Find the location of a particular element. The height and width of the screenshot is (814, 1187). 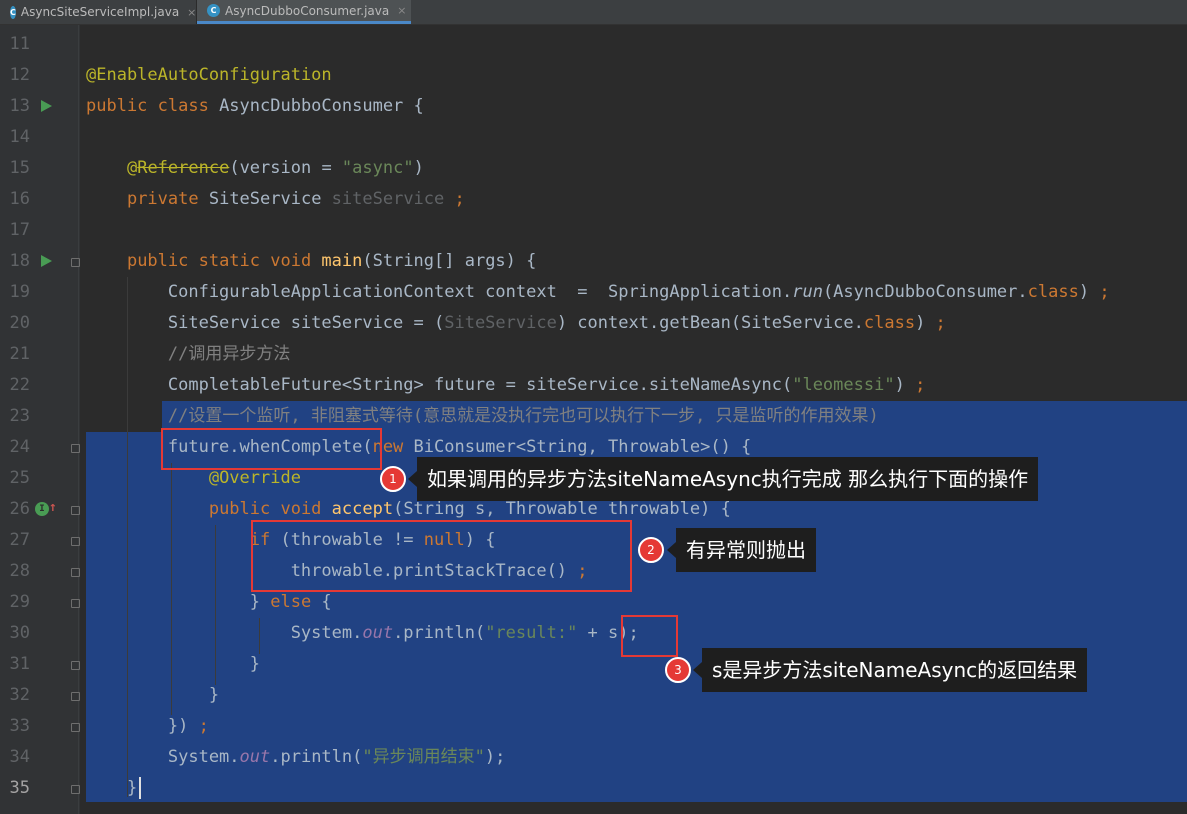

code-line: 17 is located at coordinates (593, 230).